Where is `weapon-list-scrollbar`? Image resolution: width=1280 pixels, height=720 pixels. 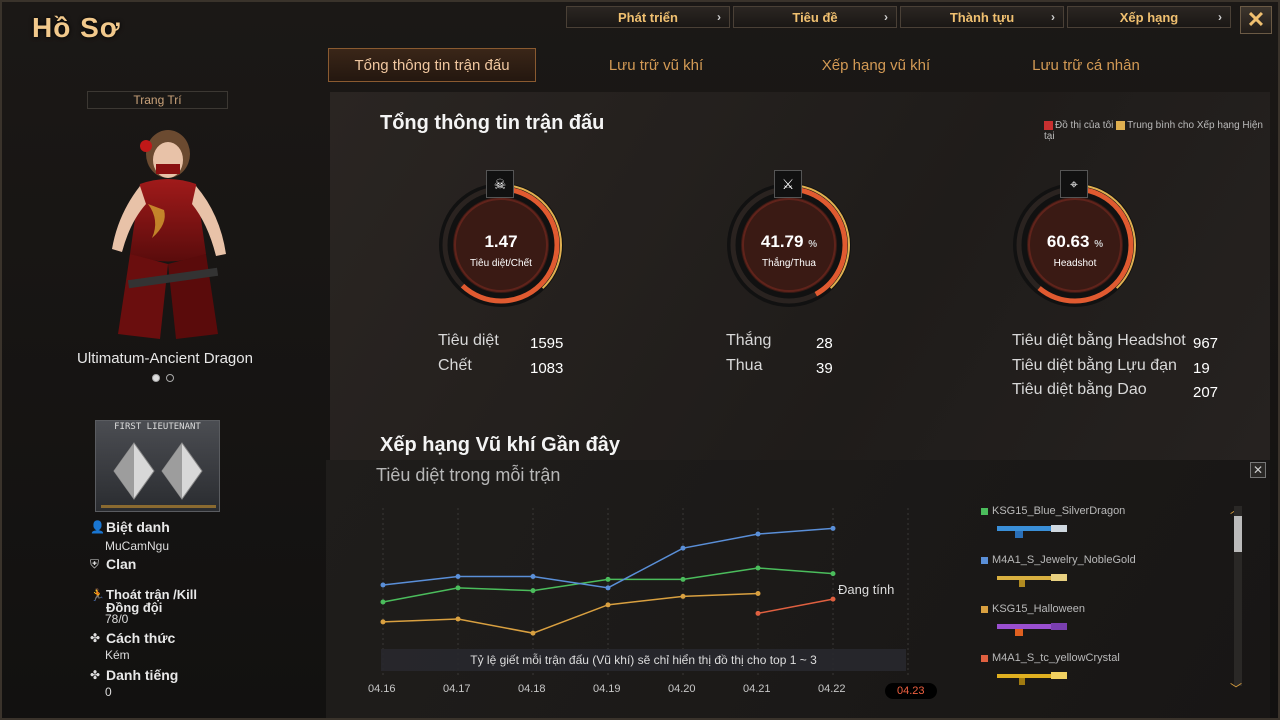
weapon-list-scrollbar is located at coordinates (1238, 596).